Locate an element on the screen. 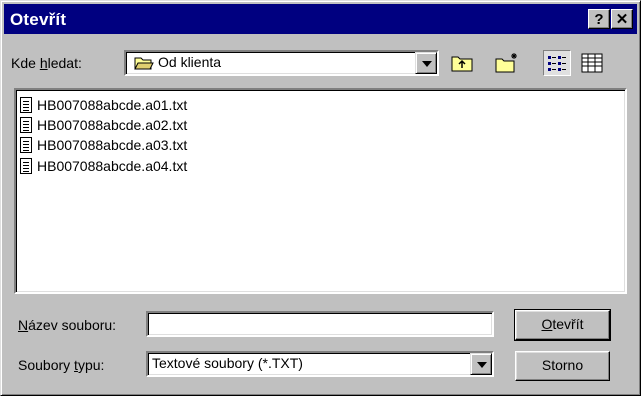 This screenshot has height=396, width=641. details-view-button is located at coordinates (592, 63).